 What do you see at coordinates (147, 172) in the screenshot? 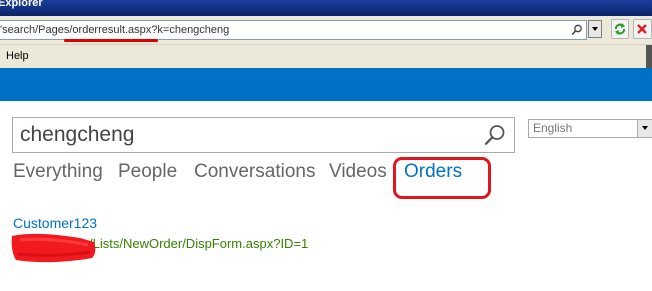
I see `tab-people: People` at bounding box center [147, 172].